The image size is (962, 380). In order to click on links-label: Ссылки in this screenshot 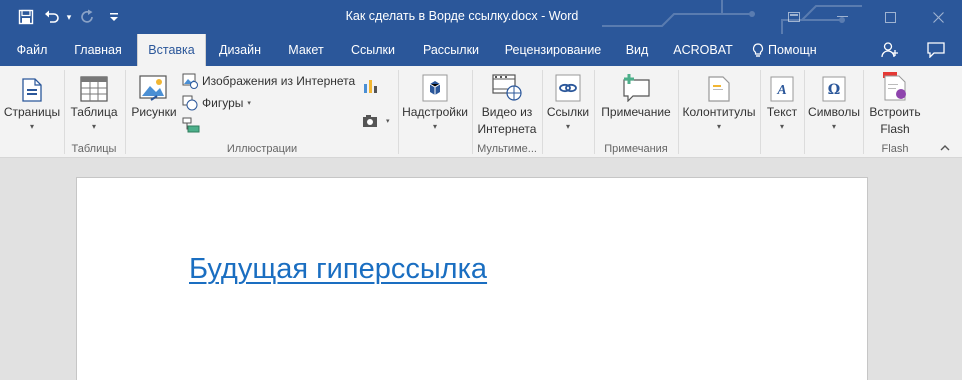, I will do `click(568, 112)`.